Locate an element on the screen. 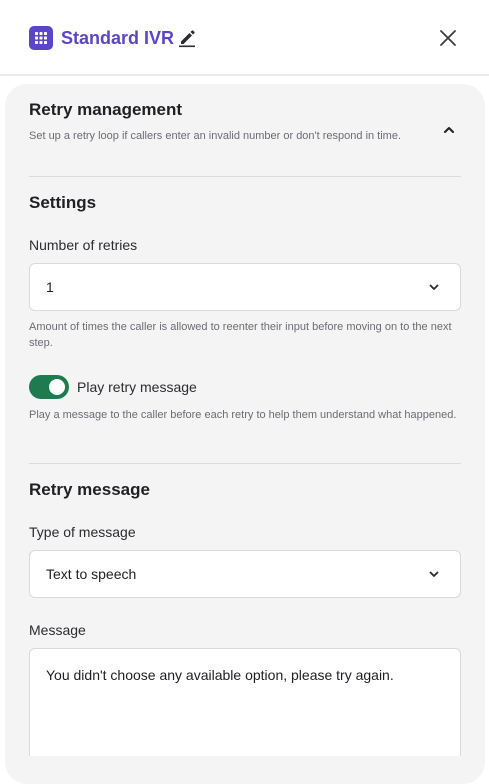 The height and width of the screenshot is (784, 489). header: Standard IVR is located at coordinates (244, 38).